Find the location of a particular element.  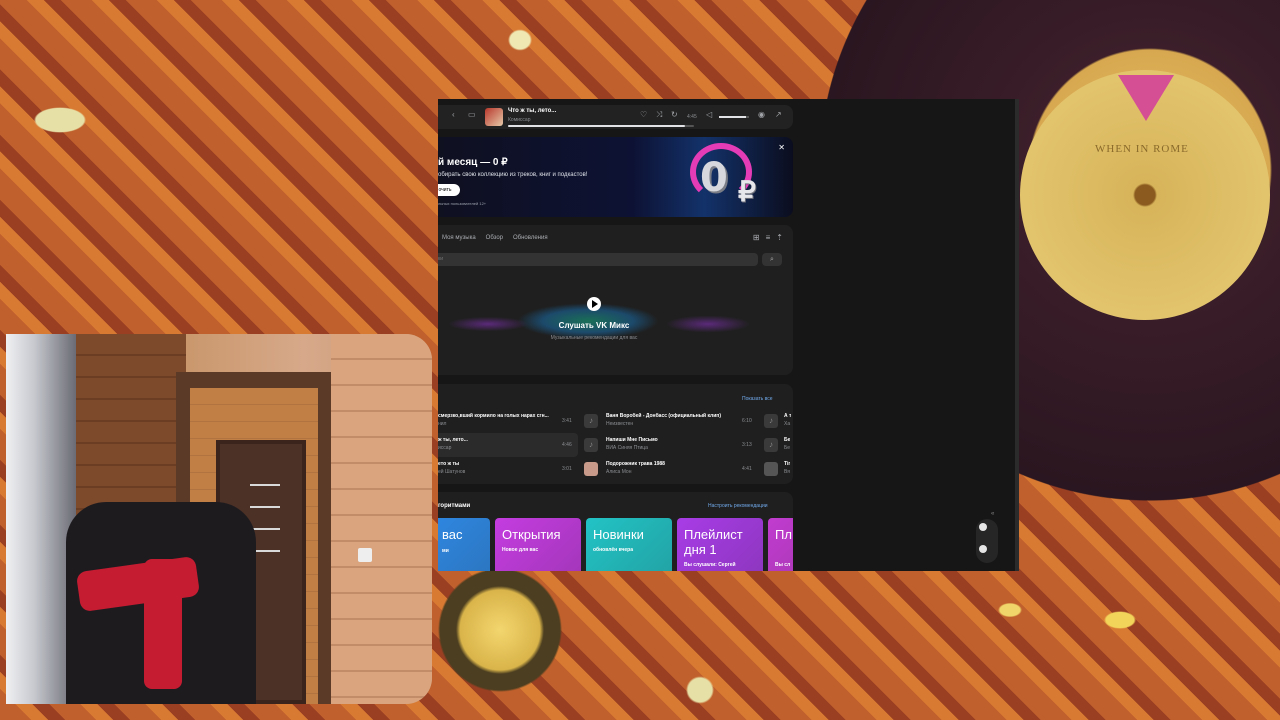

track-row-active: ж ты, лето... иссар 4:46 is located at coordinates (508, 445).